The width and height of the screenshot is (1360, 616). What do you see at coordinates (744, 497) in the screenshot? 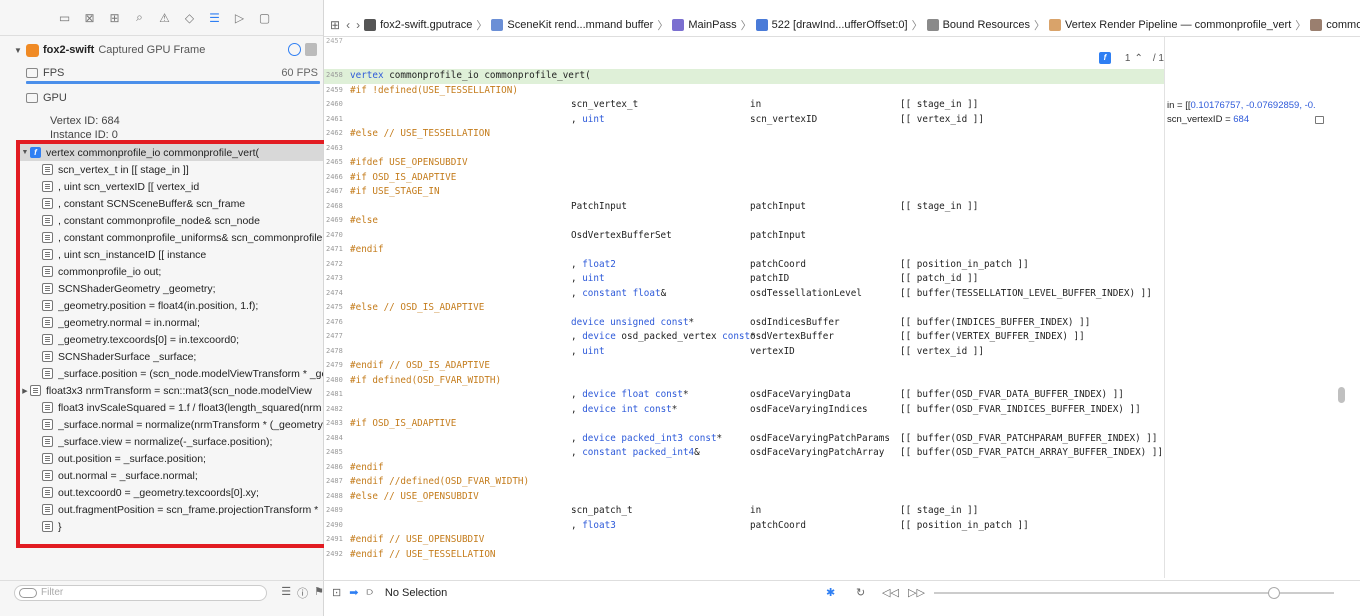
I see `code-line: 2488 #else // USE_OPENSUBDIV` at bounding box center [744, 497].